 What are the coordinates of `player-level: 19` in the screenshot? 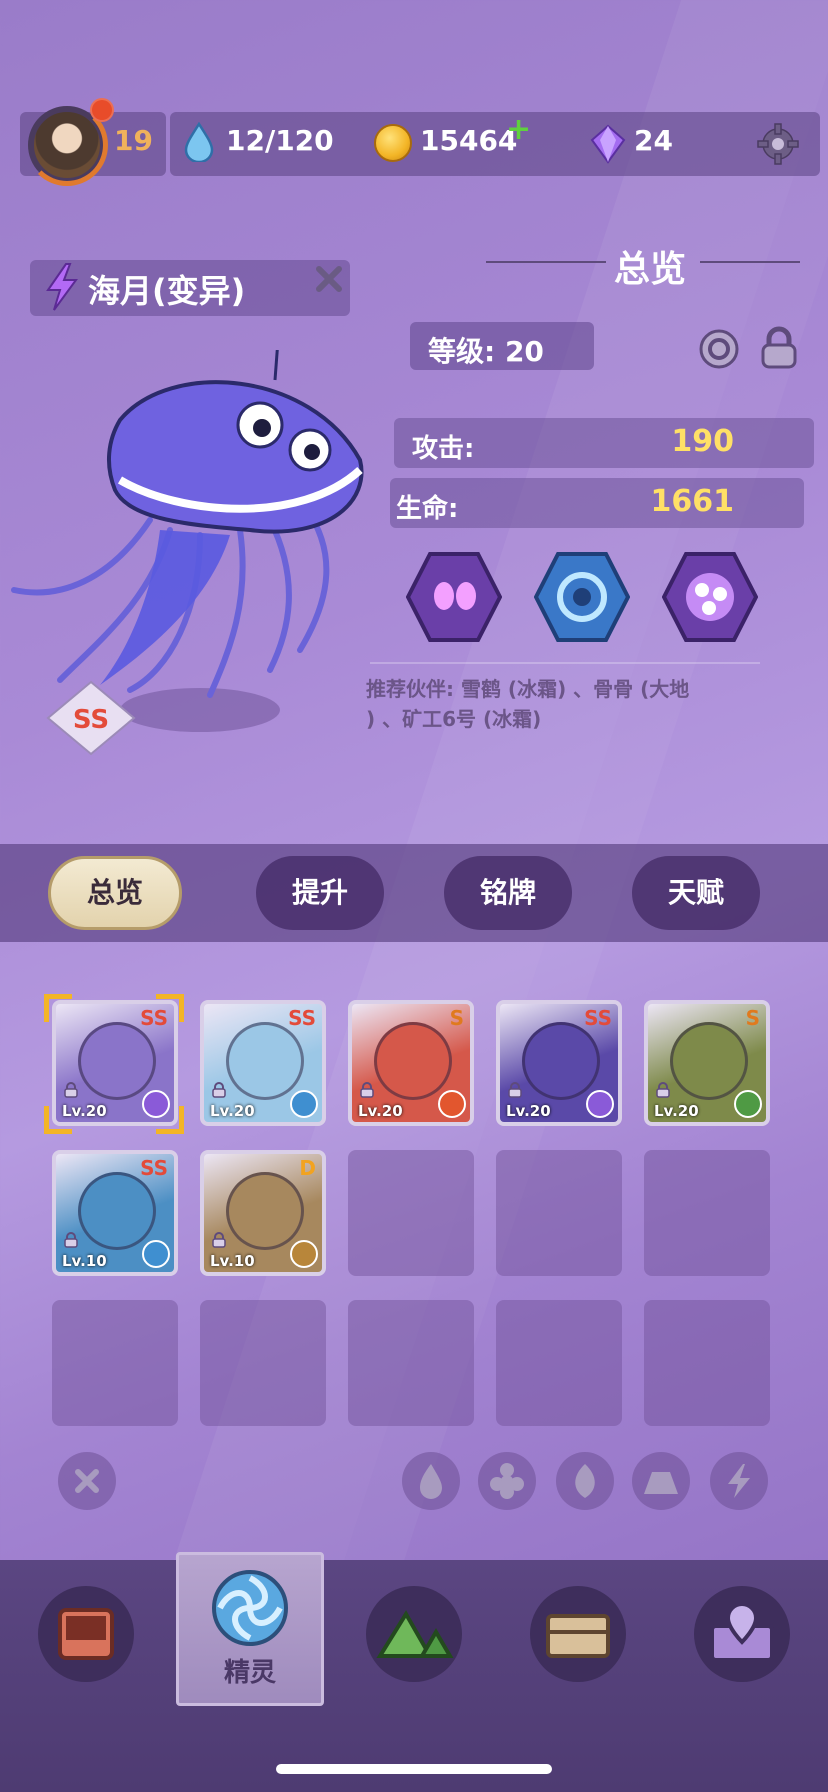 It's located at (133, 140).